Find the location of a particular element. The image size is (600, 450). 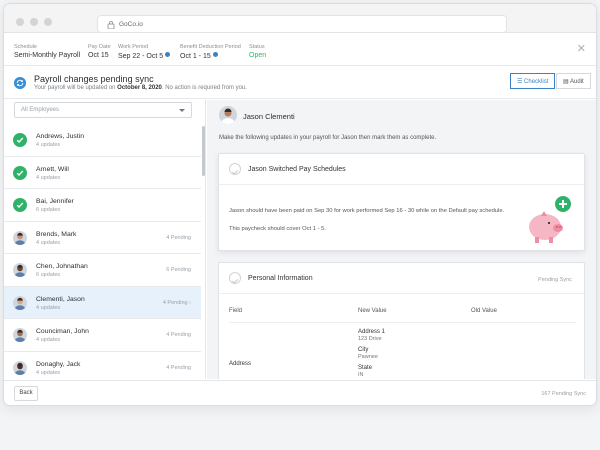

window-minimize-dot is located at coordinates (34, 22).